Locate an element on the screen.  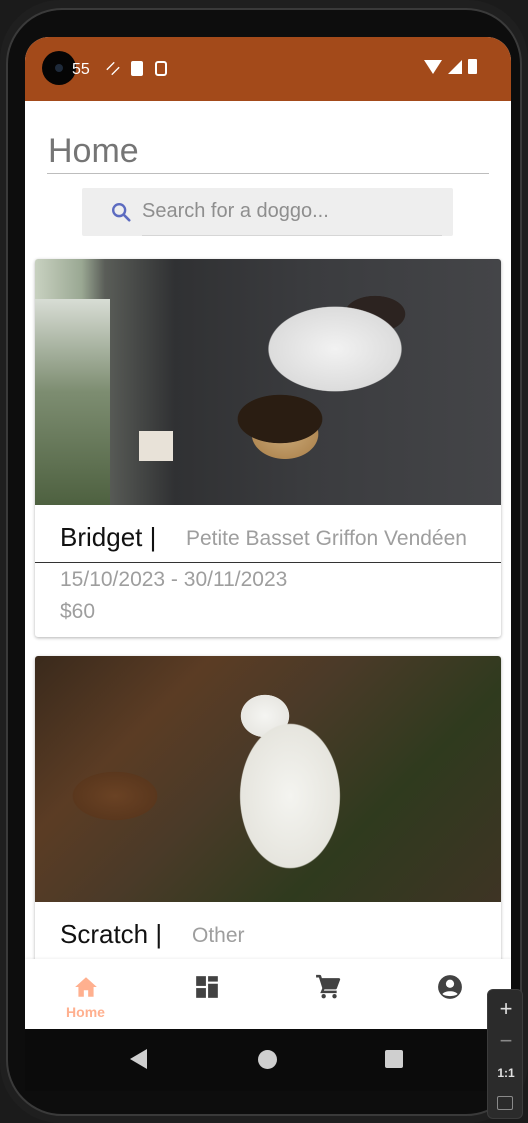
home-circle-icon is located at coordinates (267, 1059).